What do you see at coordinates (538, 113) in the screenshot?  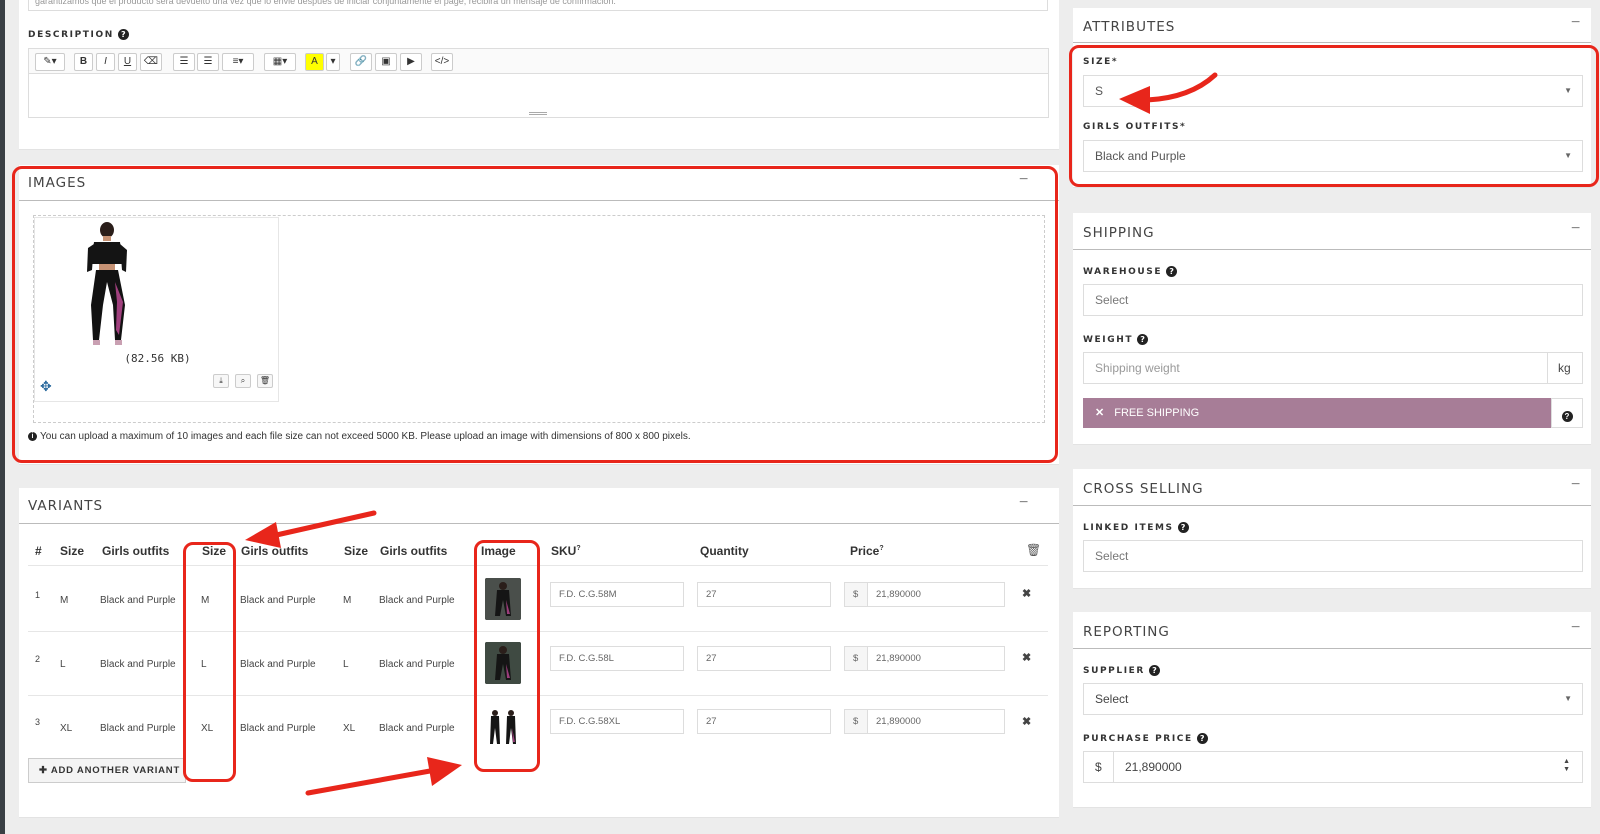 I see `resize-handle` at bounding box center [538, 113].